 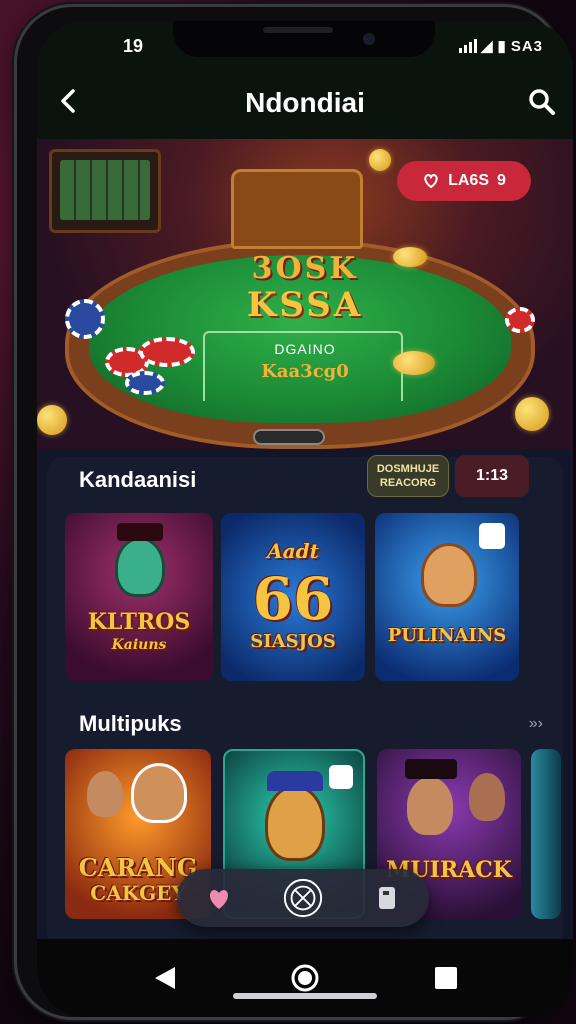 I want to click on game-card: Aadt 66 SIASJOS, so click(x=293, y=597).